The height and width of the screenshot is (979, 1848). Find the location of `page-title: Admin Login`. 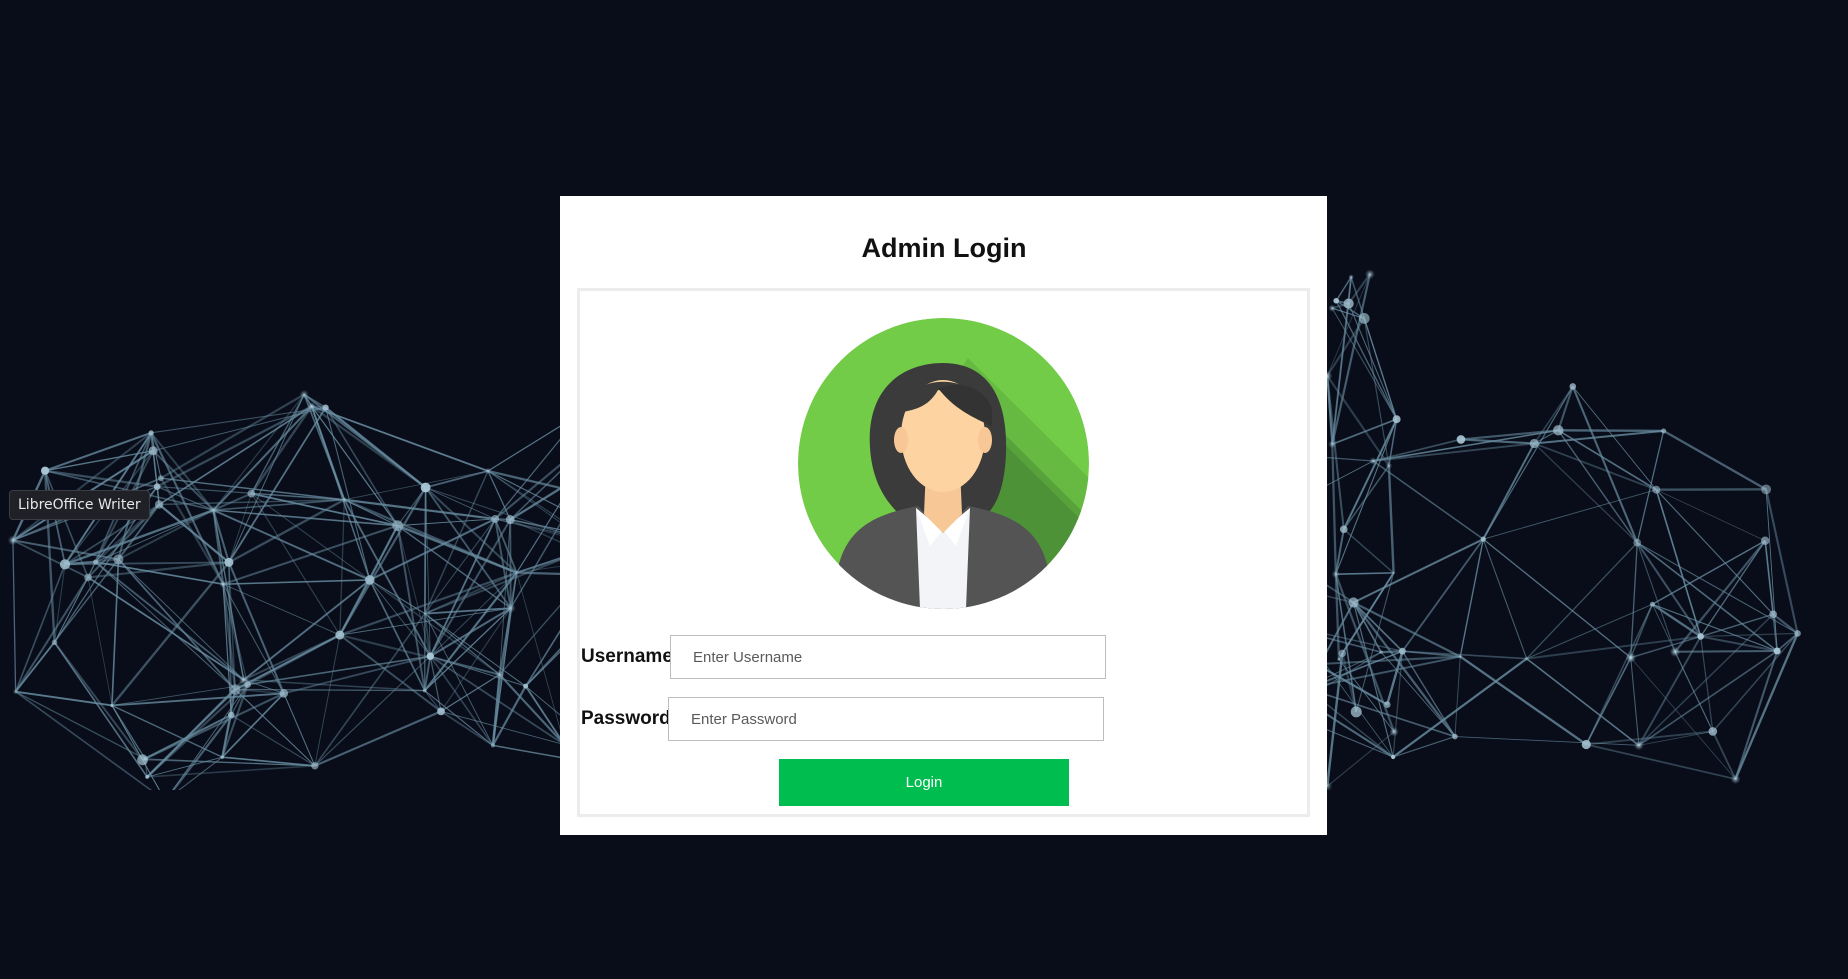

page-title: Admin Login is located at coordinates (944, 248).